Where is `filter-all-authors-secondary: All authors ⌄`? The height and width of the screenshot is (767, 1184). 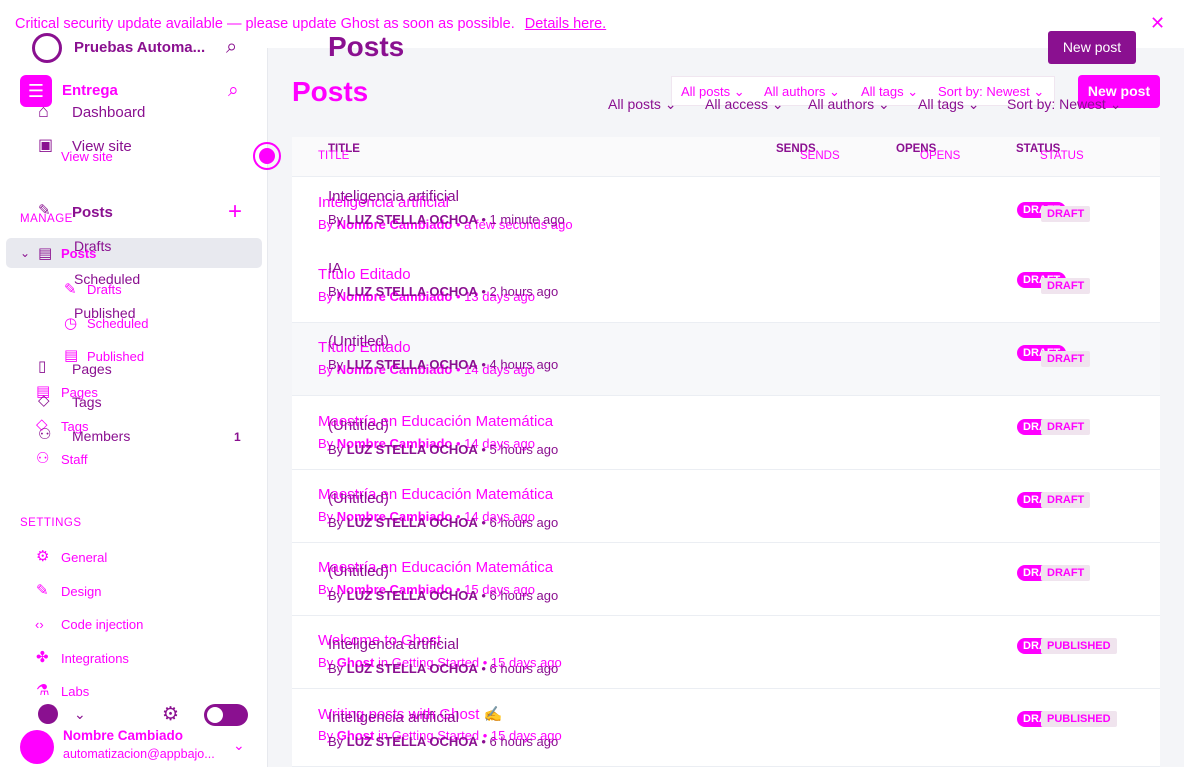 filter-all-authors-secondary: All authors ⌄ is located at coordinates (849, 104).